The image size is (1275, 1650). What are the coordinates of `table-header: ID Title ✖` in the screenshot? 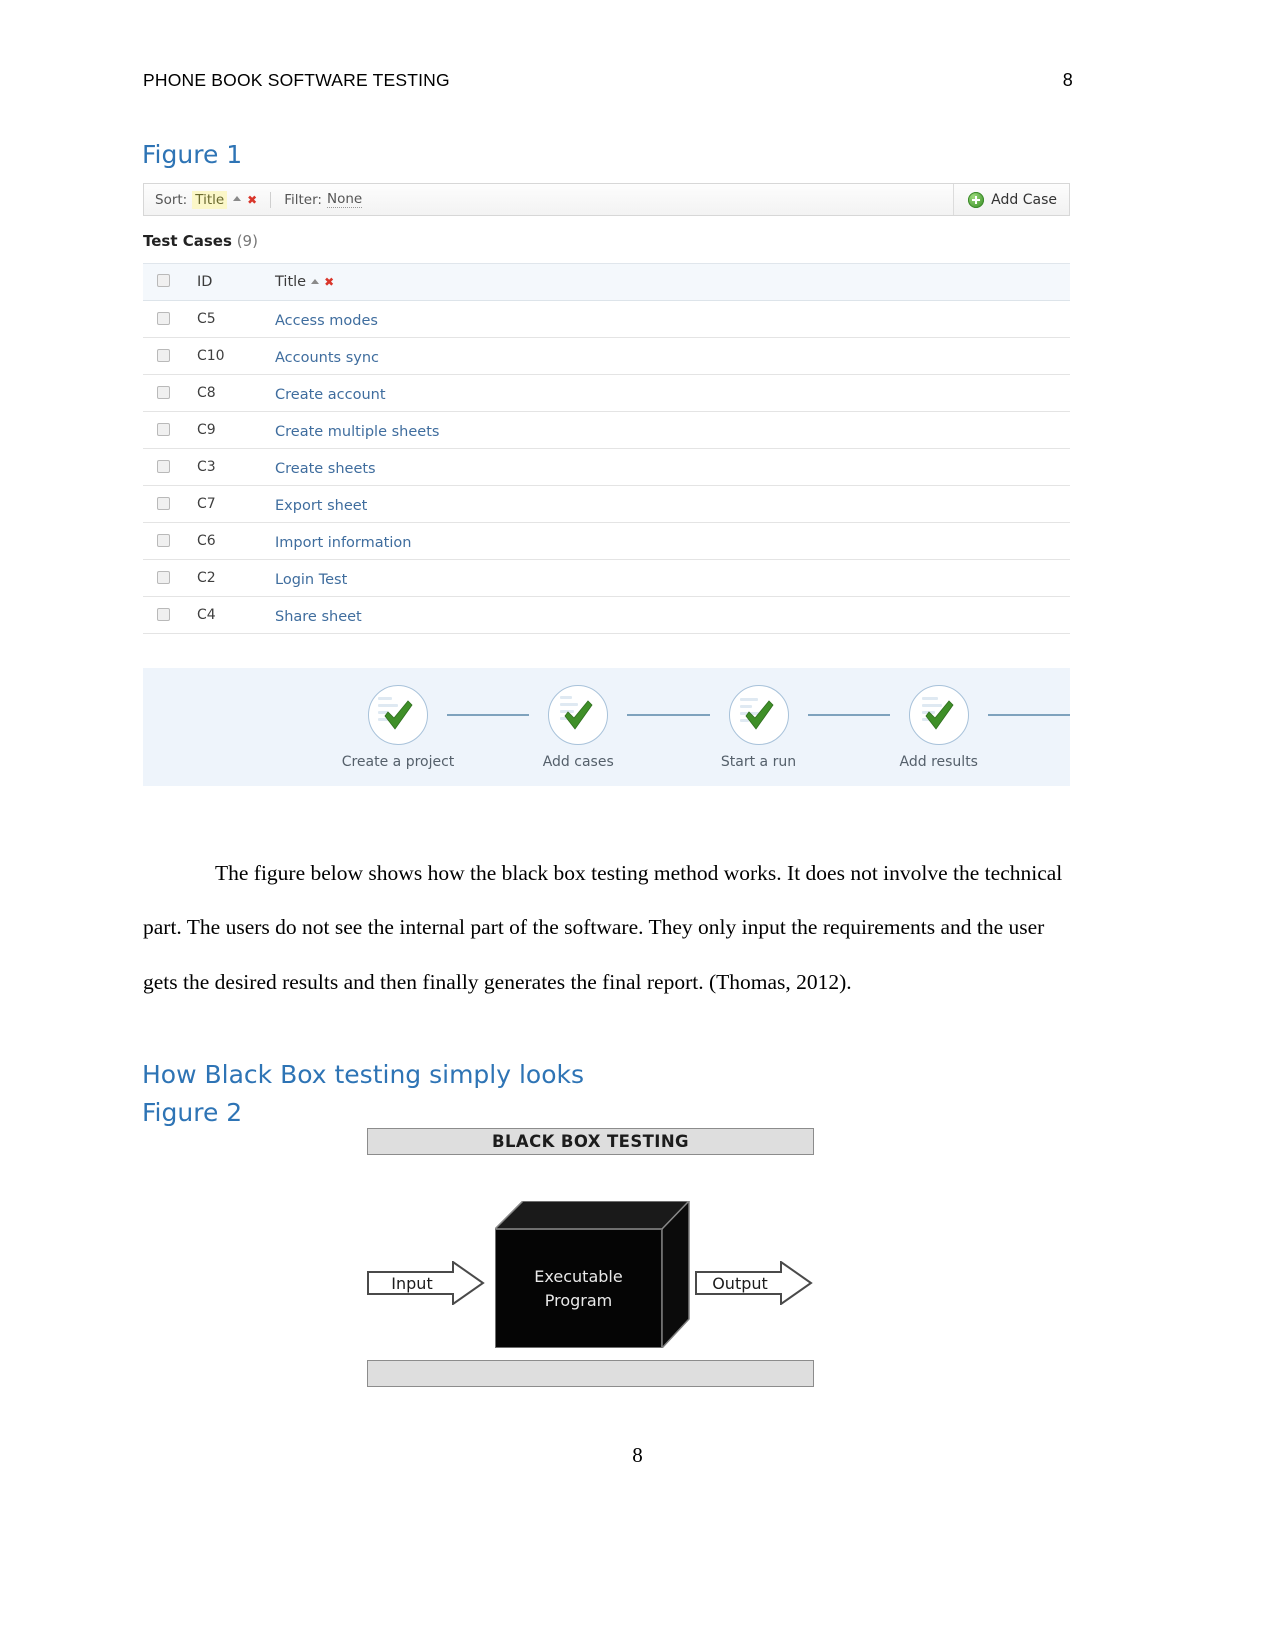 It's located at (606, 282).